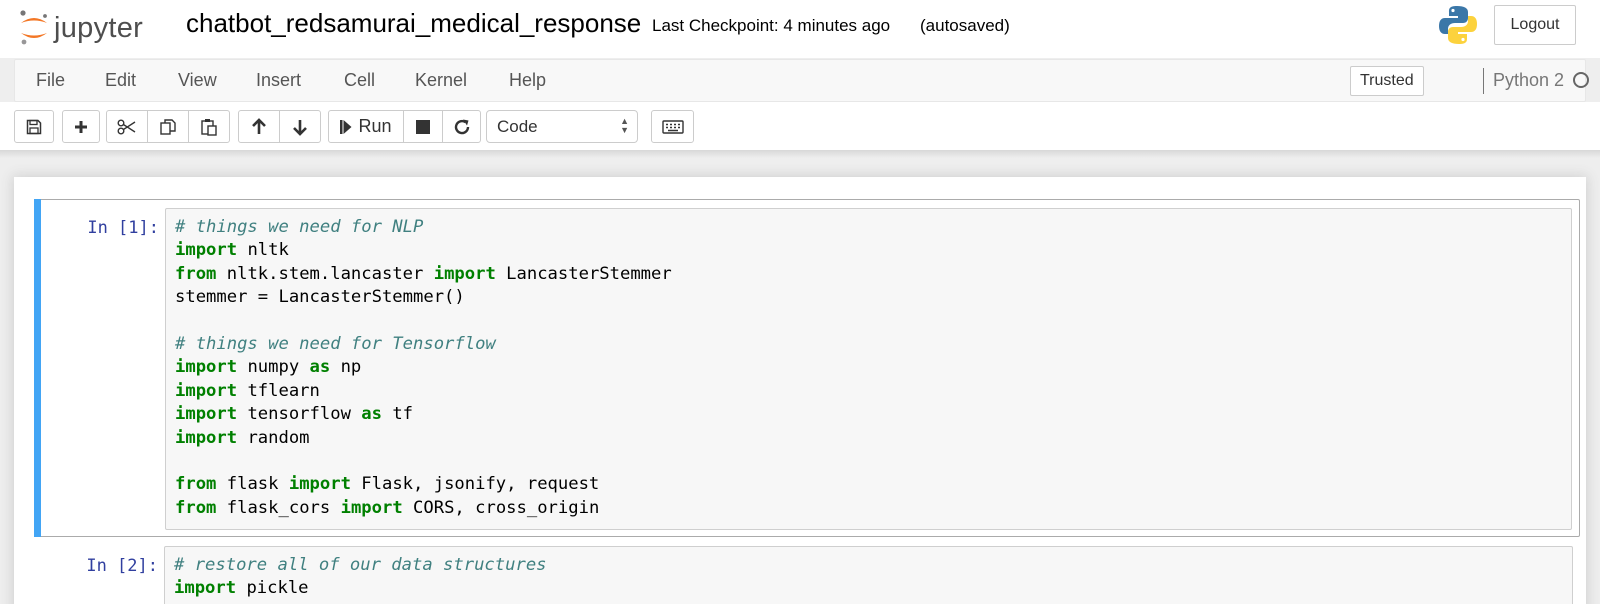 Image resolution: width=1600 pixels, height=604 pixels. I want to click on restart-button, so click(461, 126).